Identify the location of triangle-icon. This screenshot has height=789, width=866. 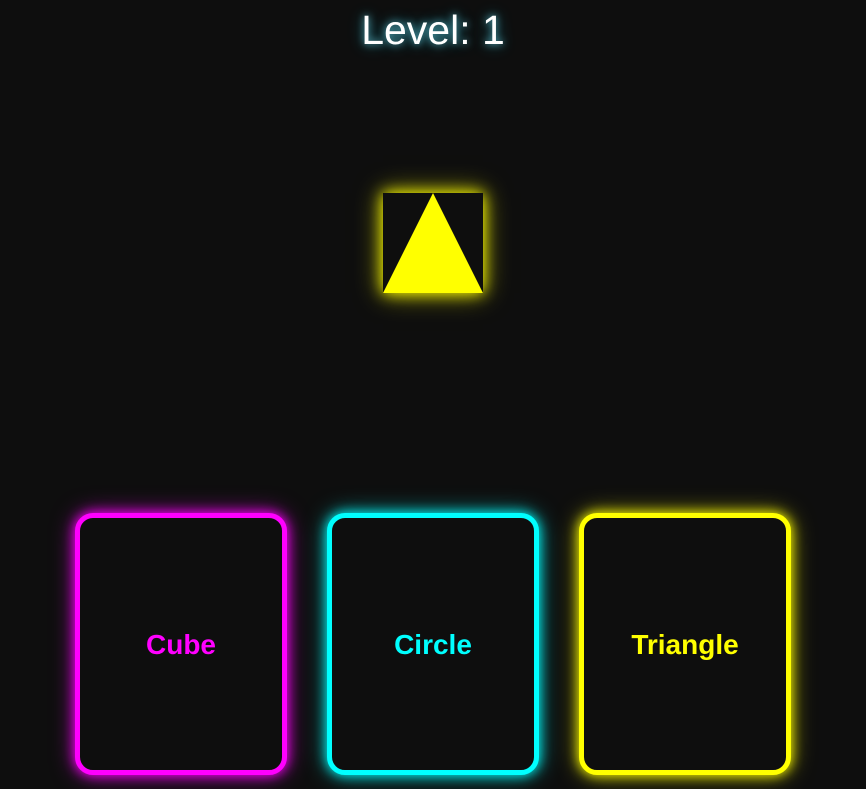
(433, 243).